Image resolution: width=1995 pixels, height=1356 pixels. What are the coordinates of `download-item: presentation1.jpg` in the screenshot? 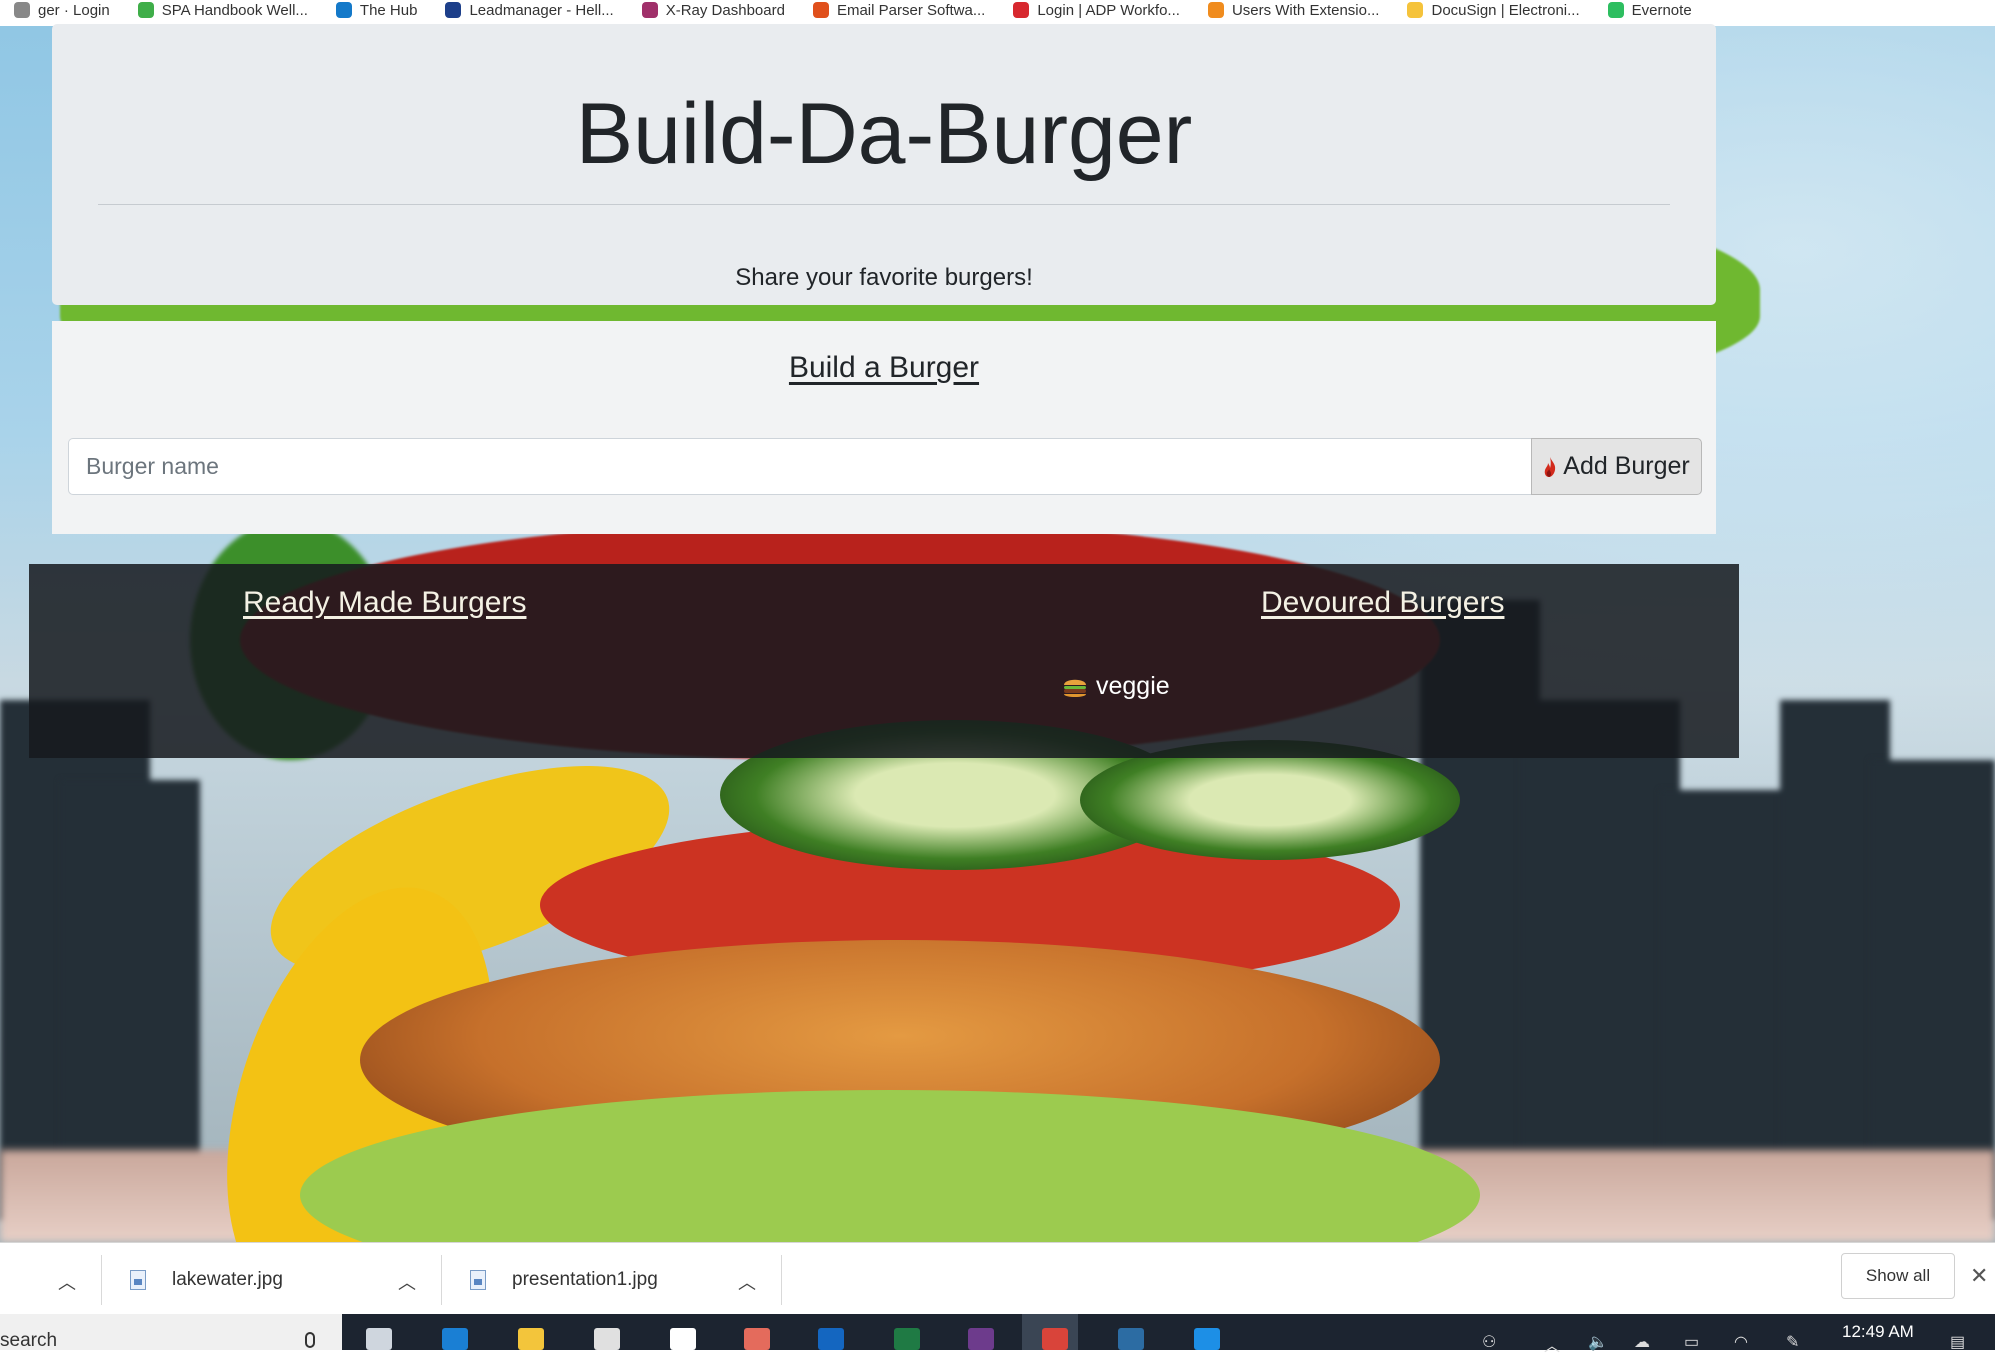 It's located at (564, 1280).